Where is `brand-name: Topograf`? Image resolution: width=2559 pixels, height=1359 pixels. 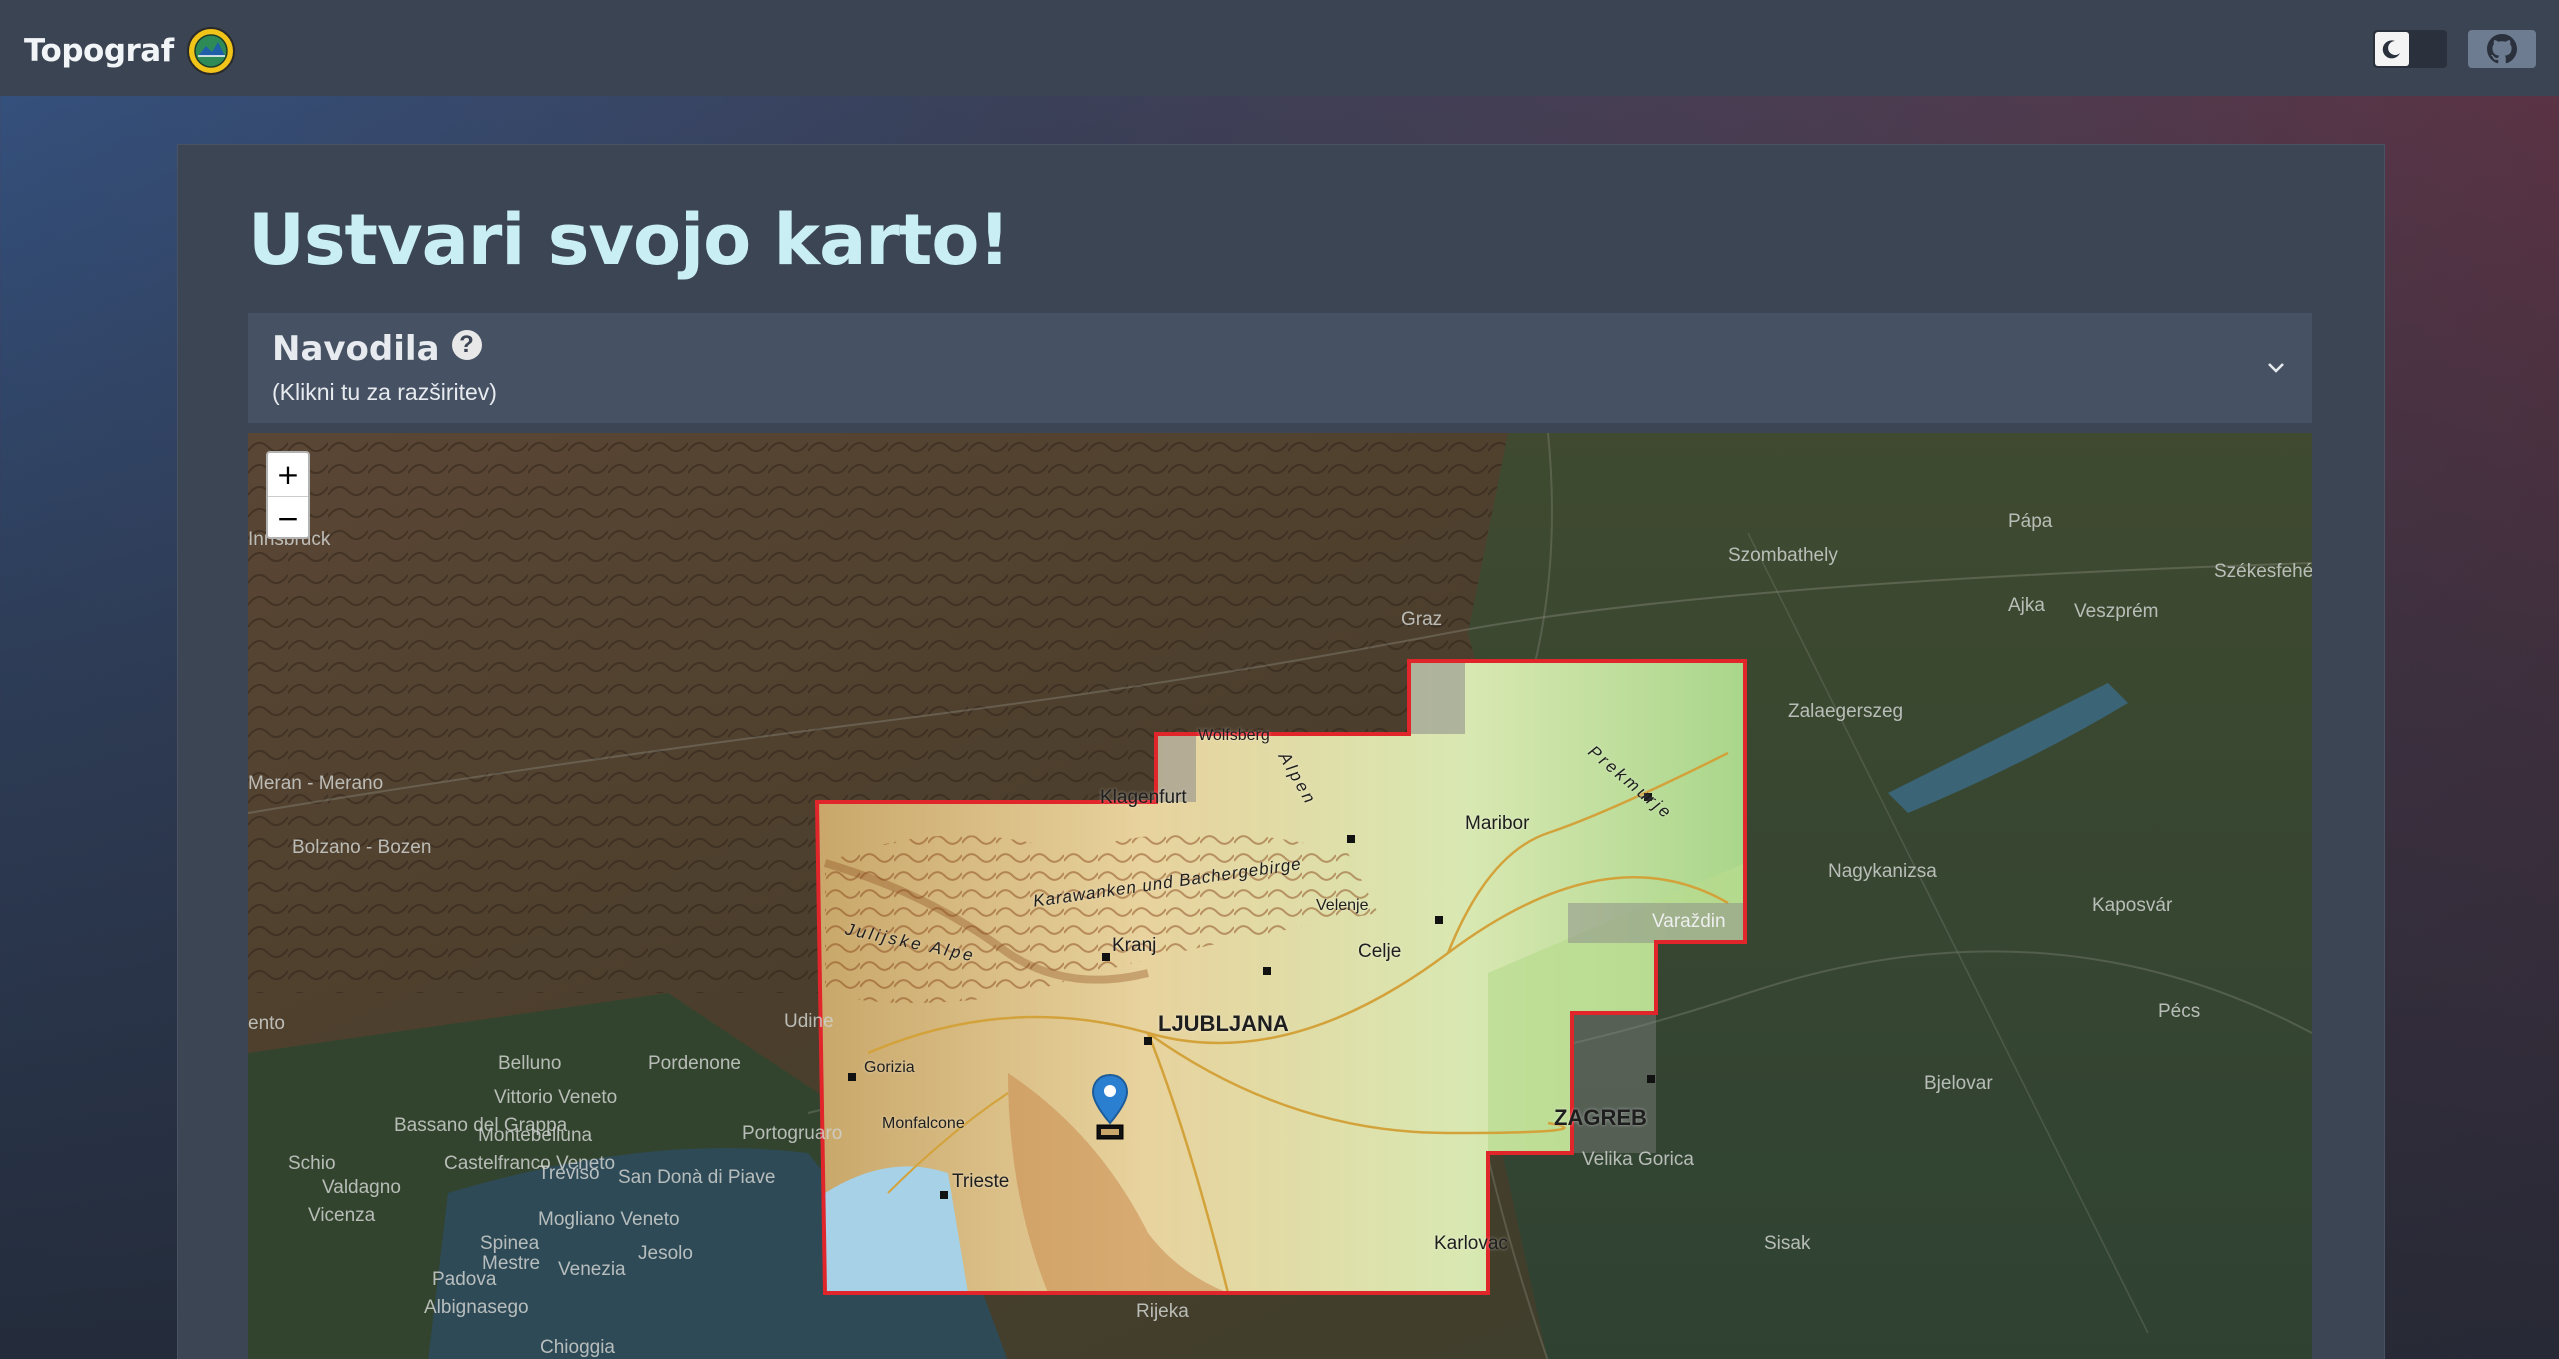
brand-name: Topograf is located at coordinates (99, 51).